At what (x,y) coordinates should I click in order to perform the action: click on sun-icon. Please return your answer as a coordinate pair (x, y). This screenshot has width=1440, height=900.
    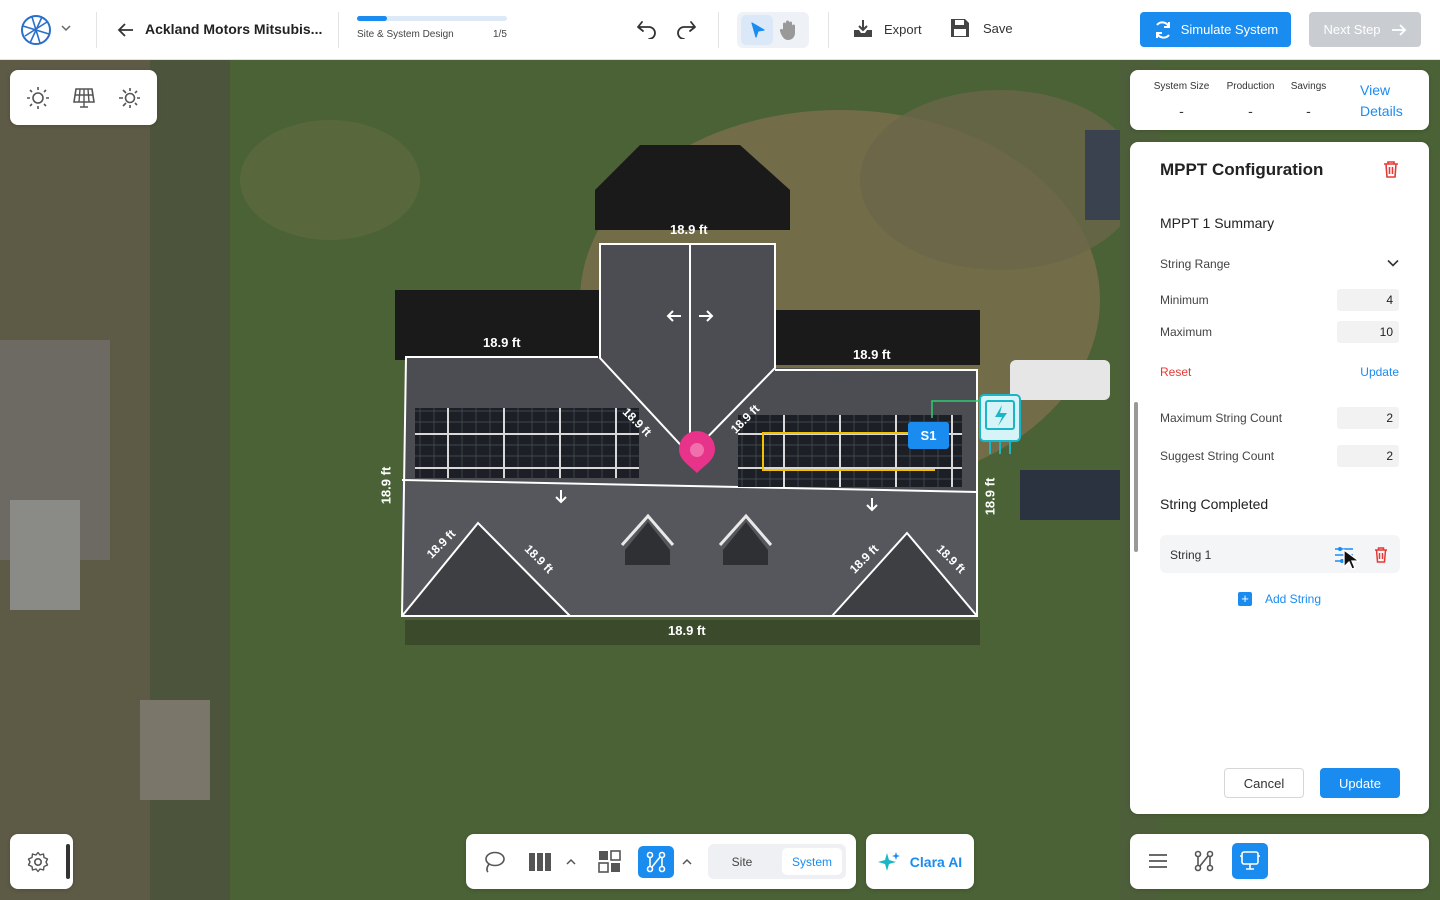
    Looking at the image, I should click on (38, 98).